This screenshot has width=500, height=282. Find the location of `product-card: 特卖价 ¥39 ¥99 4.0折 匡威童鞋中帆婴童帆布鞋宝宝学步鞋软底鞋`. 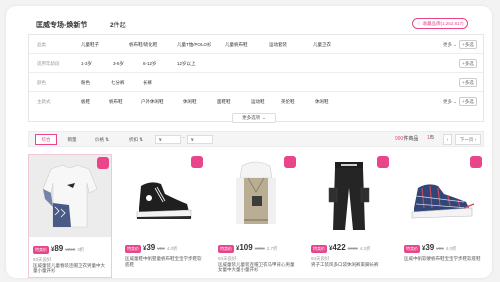

product-card: 特卖价 ¥39 ¥99 4.0折 匡威童鞋中帆婴童帆布鞋宝宝学步鞋软底鞋 is located at coordinates (163, 216).